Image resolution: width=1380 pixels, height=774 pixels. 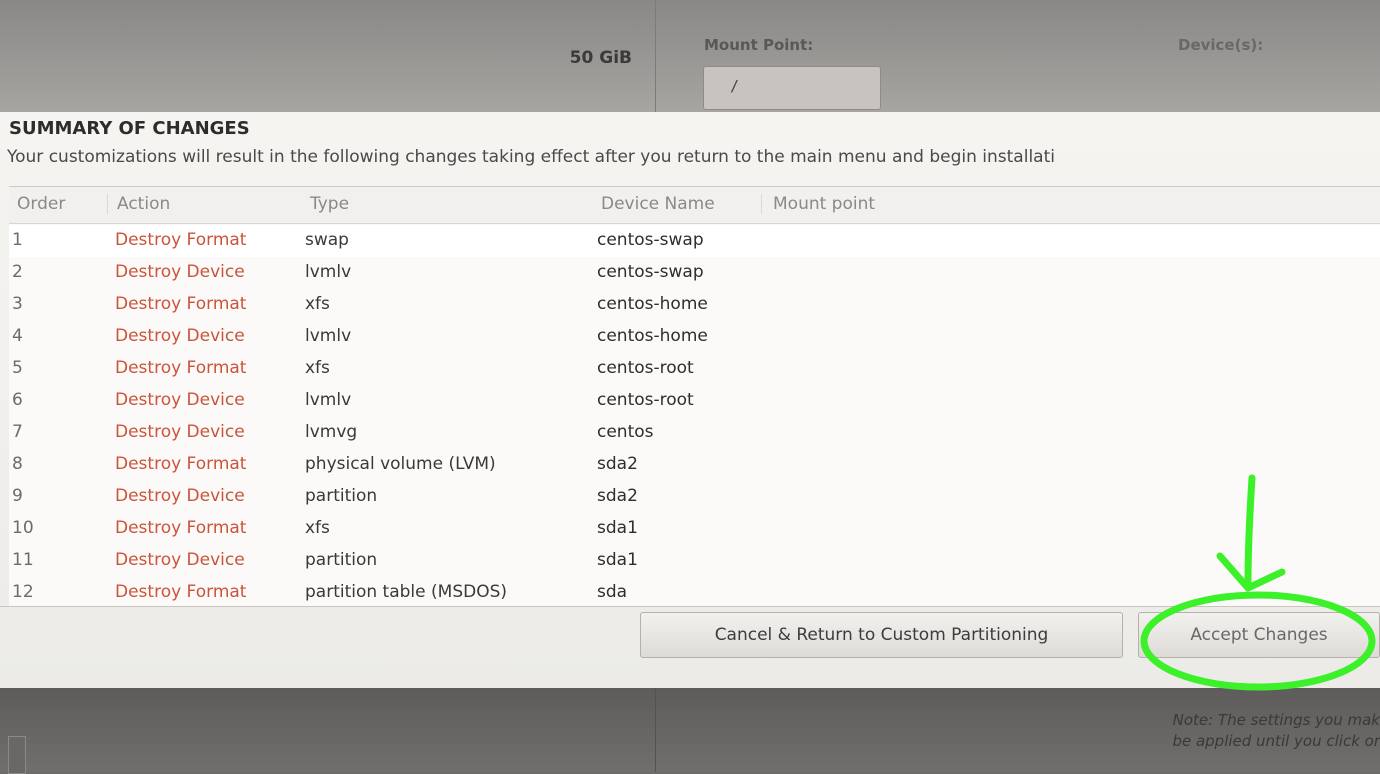 What do you see at coordinates (600, 58) in the screenshot?
I see `partition-size-label: 50 GiB` at bounding box center [600, 58].